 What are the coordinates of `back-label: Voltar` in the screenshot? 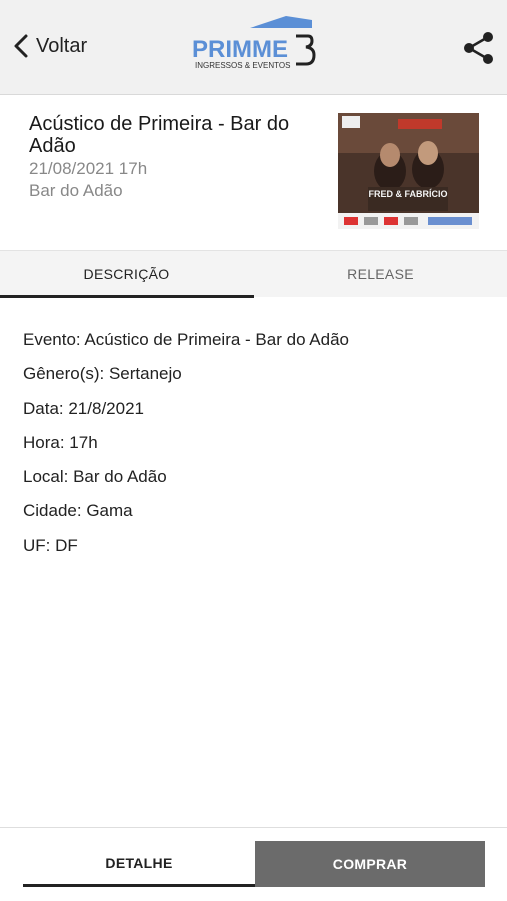 It's located at (62, 45).